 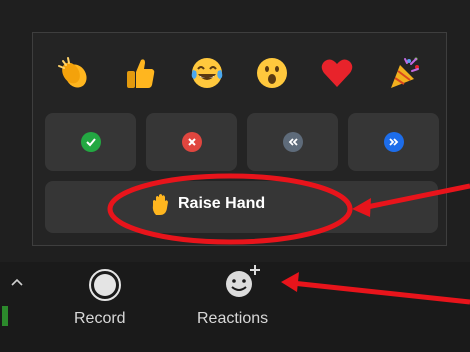 What do you see at coordinates (161, 207) in the screenshot?
I see `raised-hand-icon` at bounding box center [161, 207].